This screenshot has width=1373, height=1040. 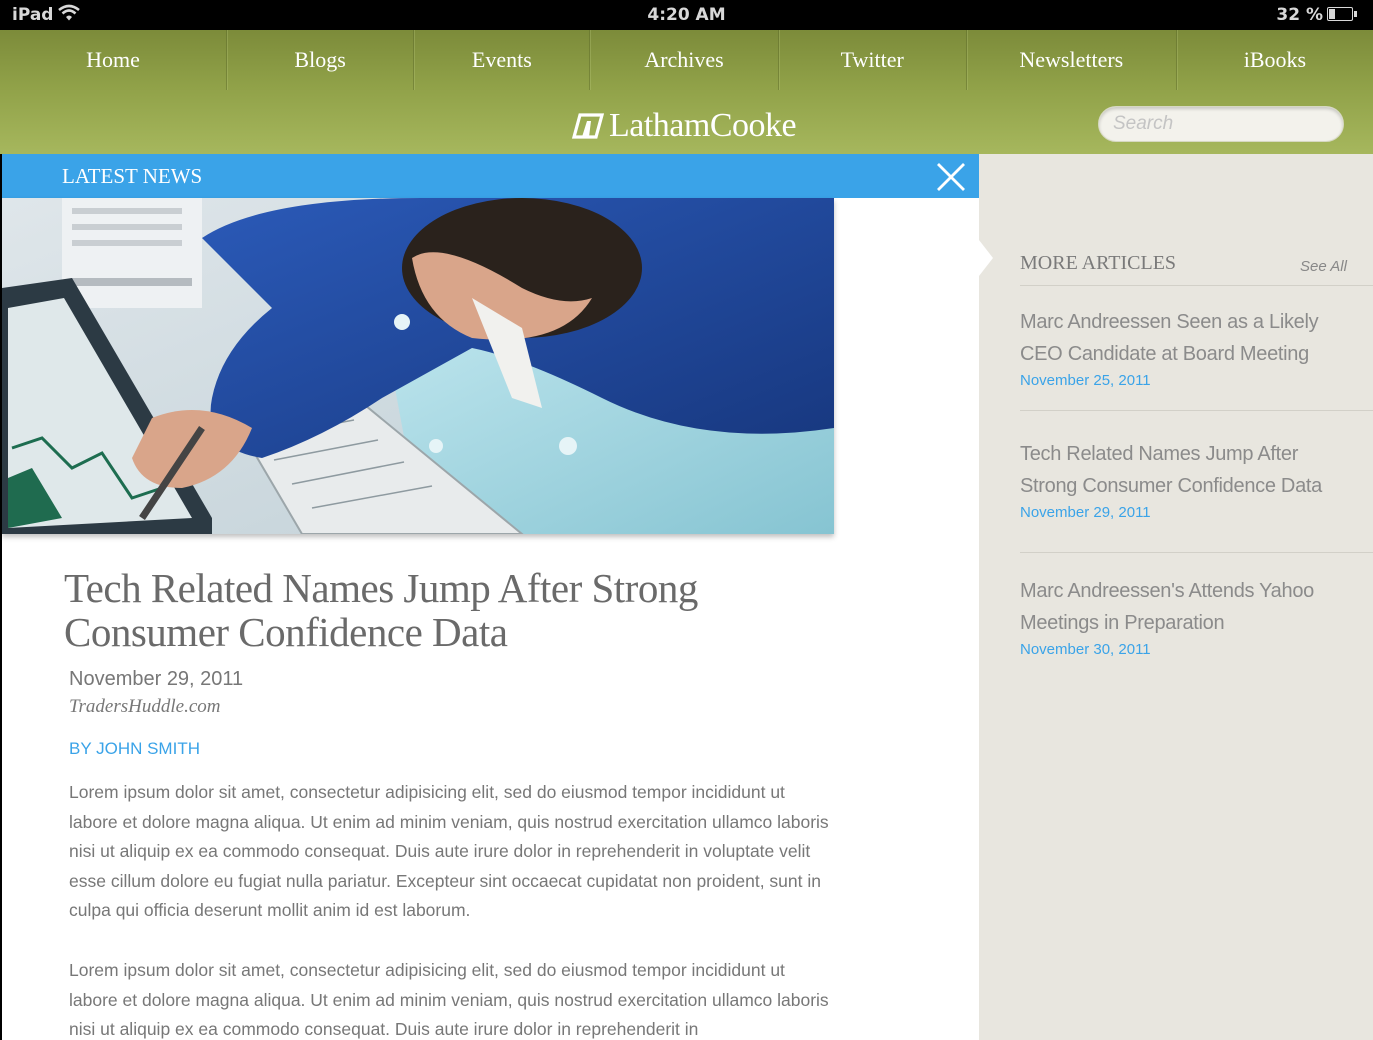 What do you see at coordinates (490, 176) in the screenshot?
I see `latest-news-bar: LATEST NEWS` at bounding box center [490, 176].